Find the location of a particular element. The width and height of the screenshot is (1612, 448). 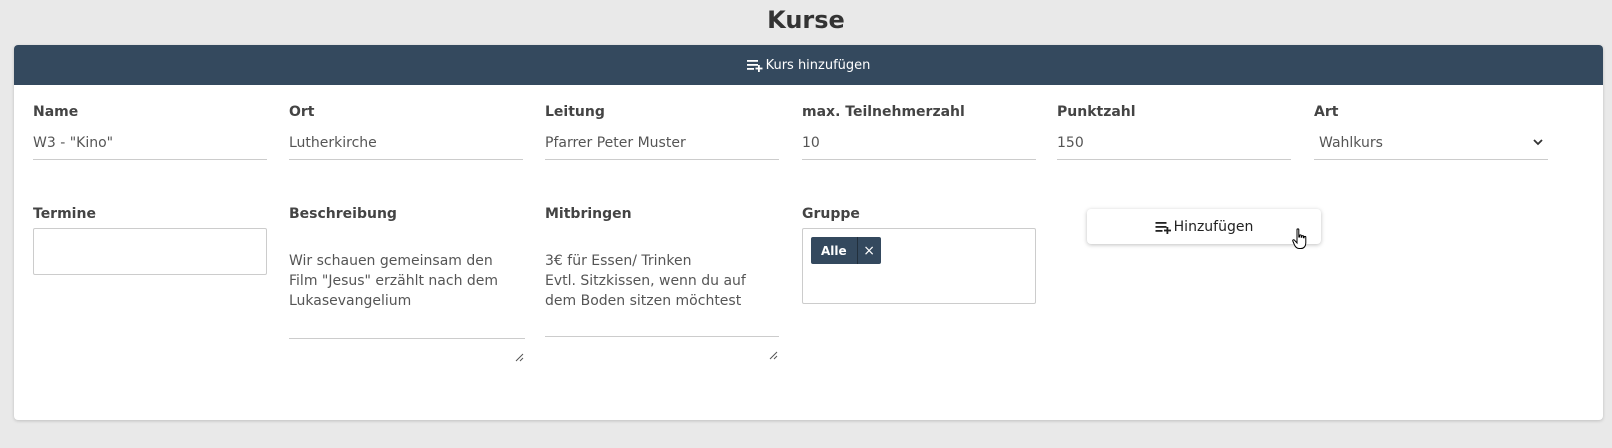

tag-alle: Alle × is located at coordinates (846, 250).